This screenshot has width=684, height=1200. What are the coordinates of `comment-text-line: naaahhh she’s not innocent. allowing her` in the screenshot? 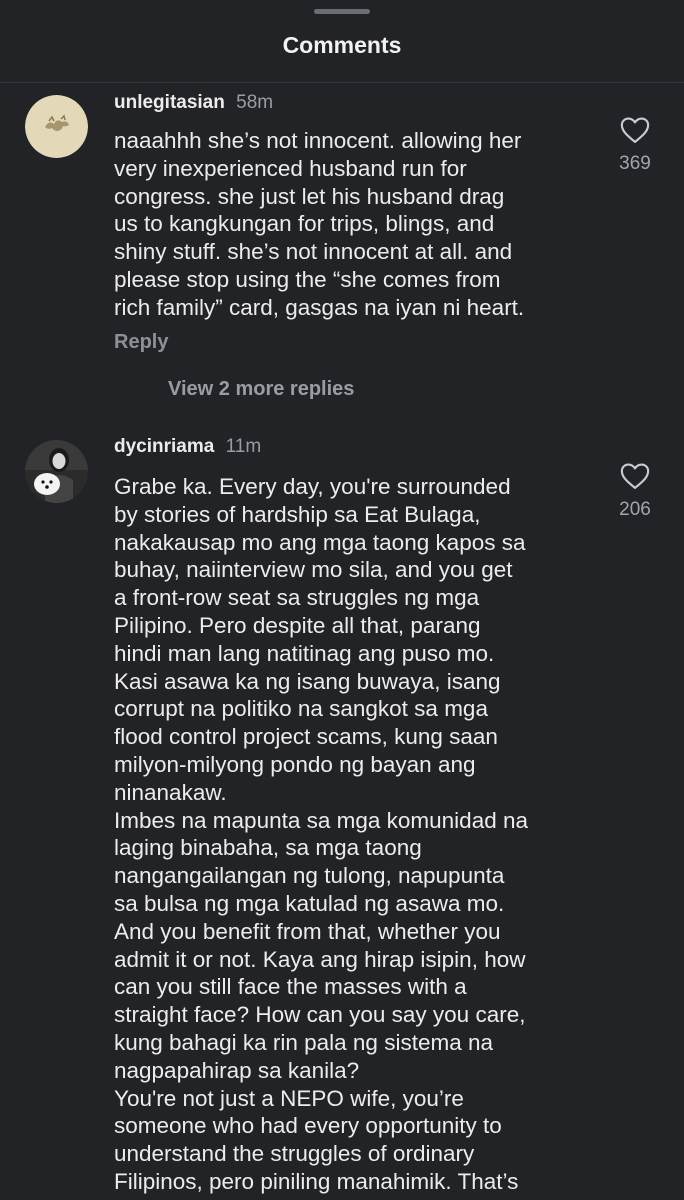 It's located at (318, 140).